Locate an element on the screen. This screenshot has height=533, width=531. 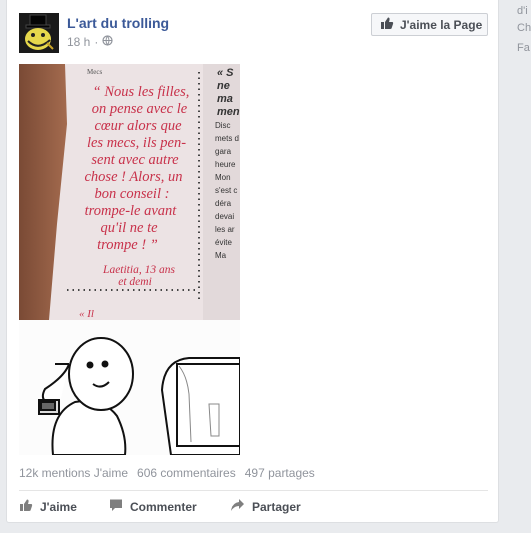
right-column-line: heure is located at coordinates (225, 164).